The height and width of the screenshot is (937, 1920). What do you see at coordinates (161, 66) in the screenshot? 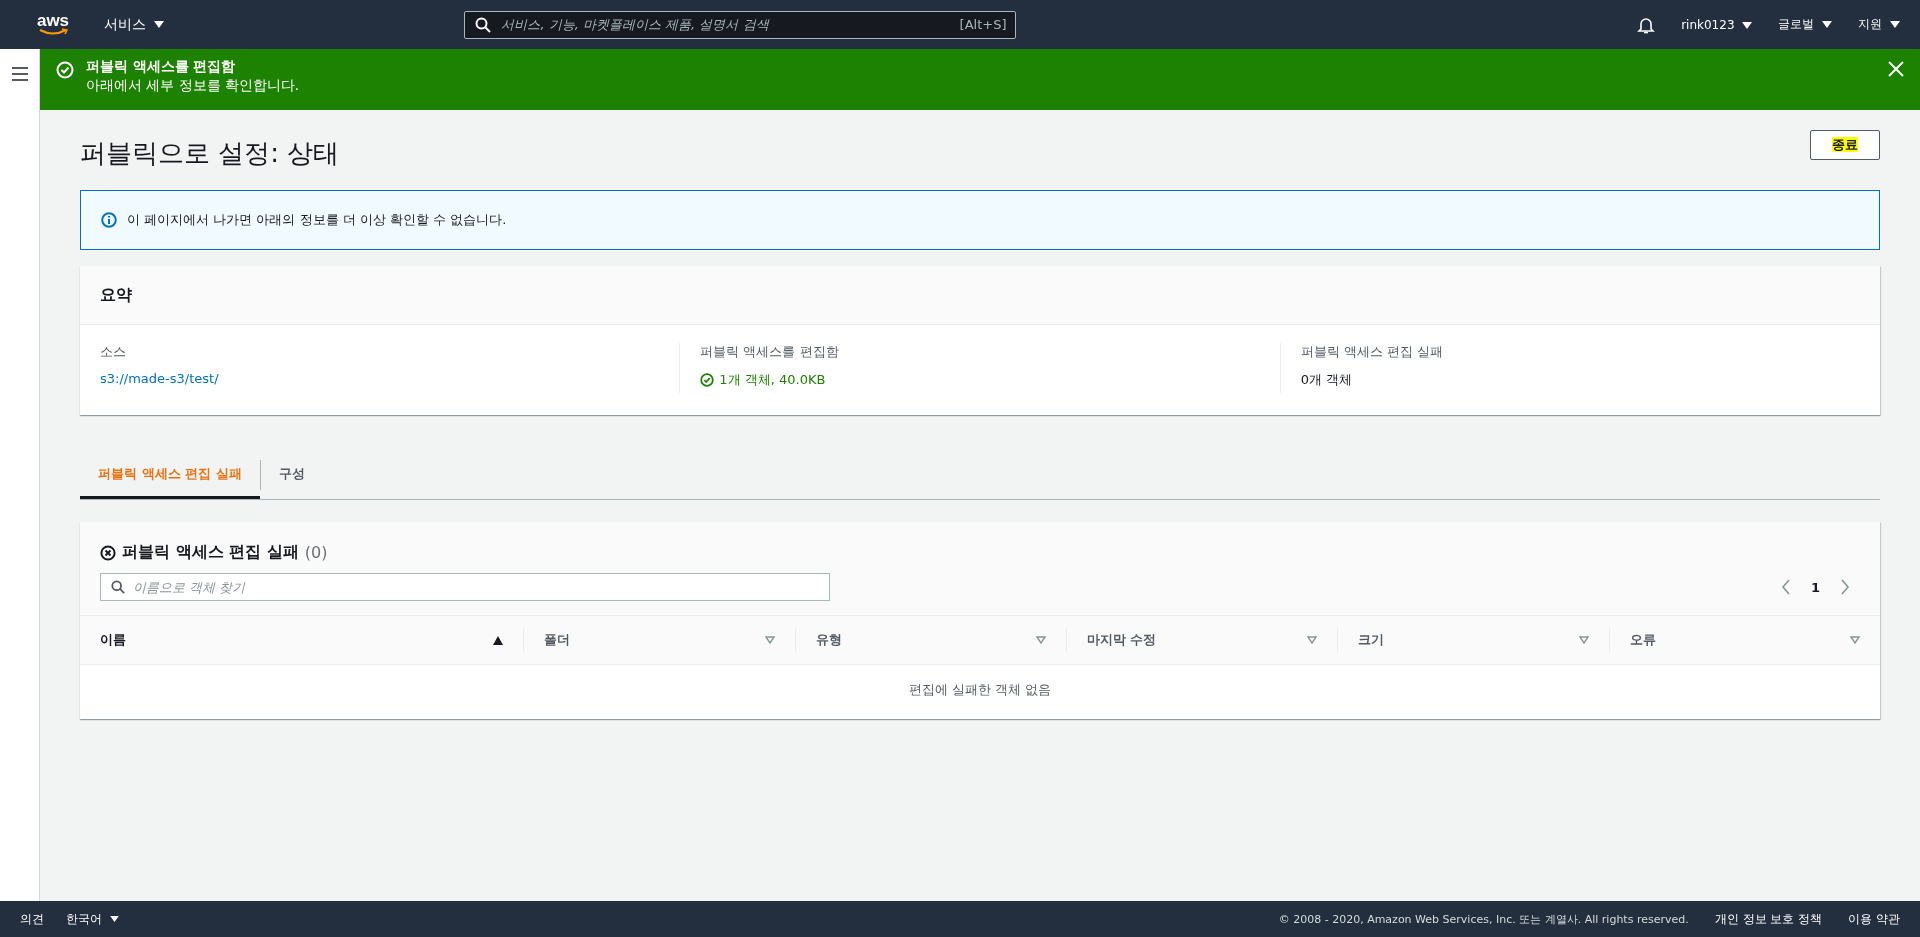
I see `banner-title: 퍼블릭 액세스를 편집함` at bounding box center [161, 66].